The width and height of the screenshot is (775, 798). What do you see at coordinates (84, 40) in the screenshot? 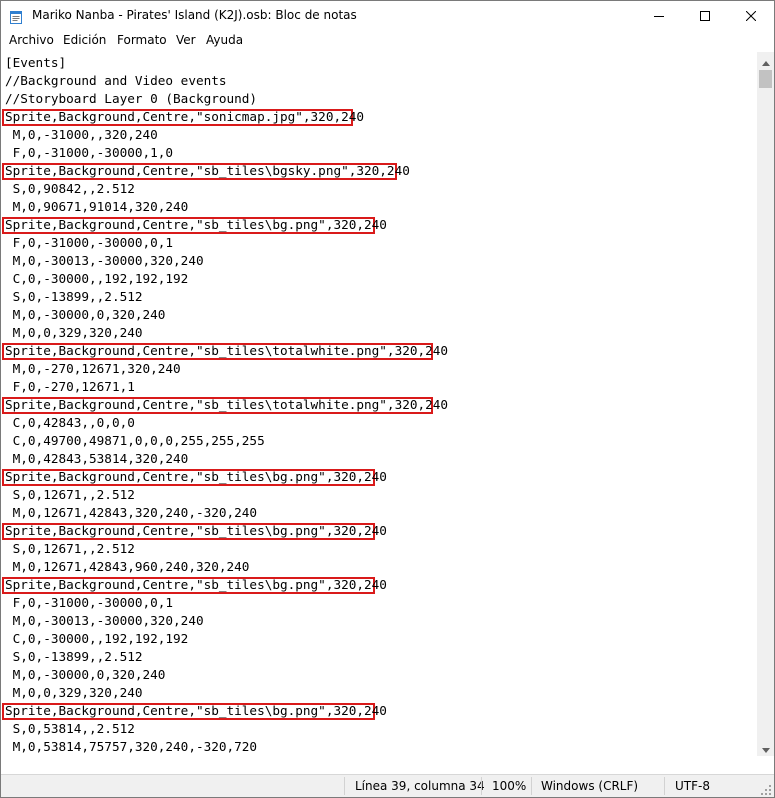
I see `menu-edicion: Edición` at bounding box center [84, 40].